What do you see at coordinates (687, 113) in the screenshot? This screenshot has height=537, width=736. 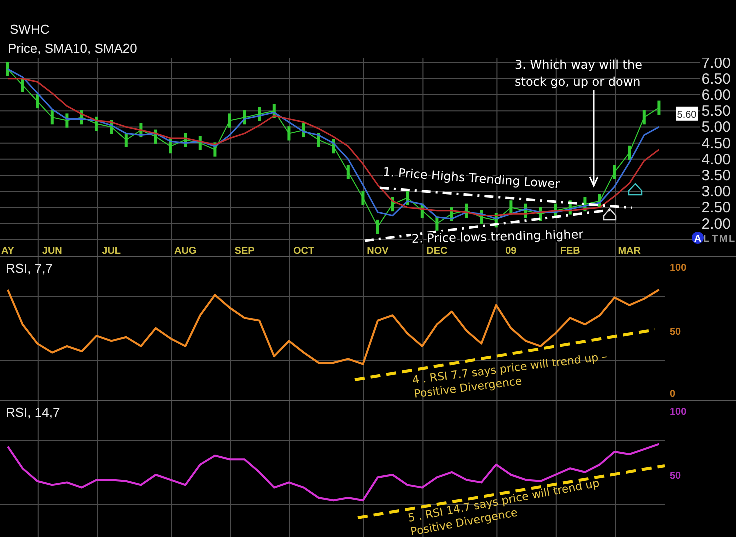 I see `price-tag: 5.60` at bounding box center [687, 113].